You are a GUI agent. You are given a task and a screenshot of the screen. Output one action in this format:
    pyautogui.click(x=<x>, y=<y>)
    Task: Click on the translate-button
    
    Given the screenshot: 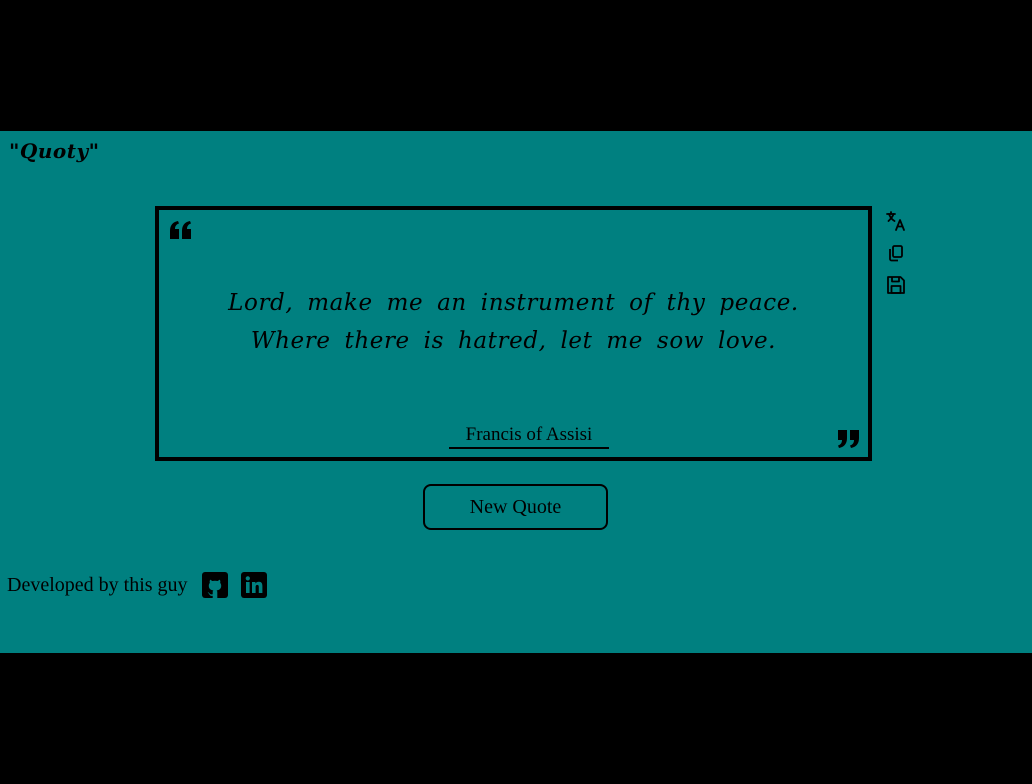 What is the action you would take?
    pyautogui.click(x=896, y=221)
    